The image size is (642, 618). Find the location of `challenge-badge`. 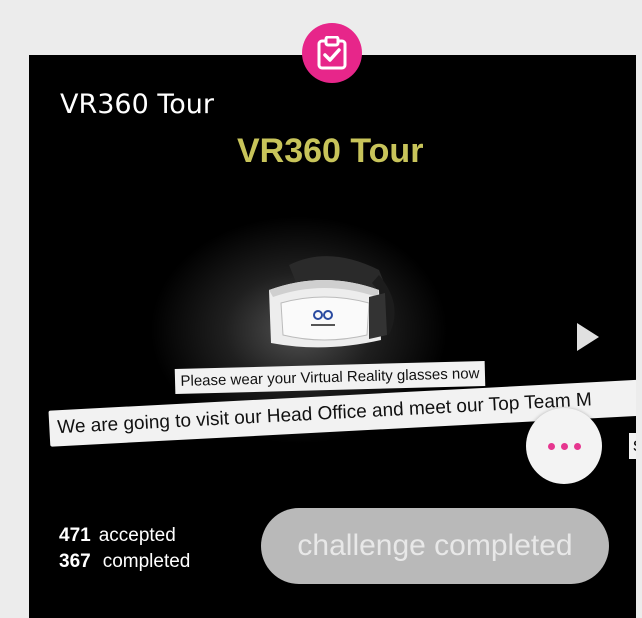

challenge-badge is located at coordinates (332, 53).